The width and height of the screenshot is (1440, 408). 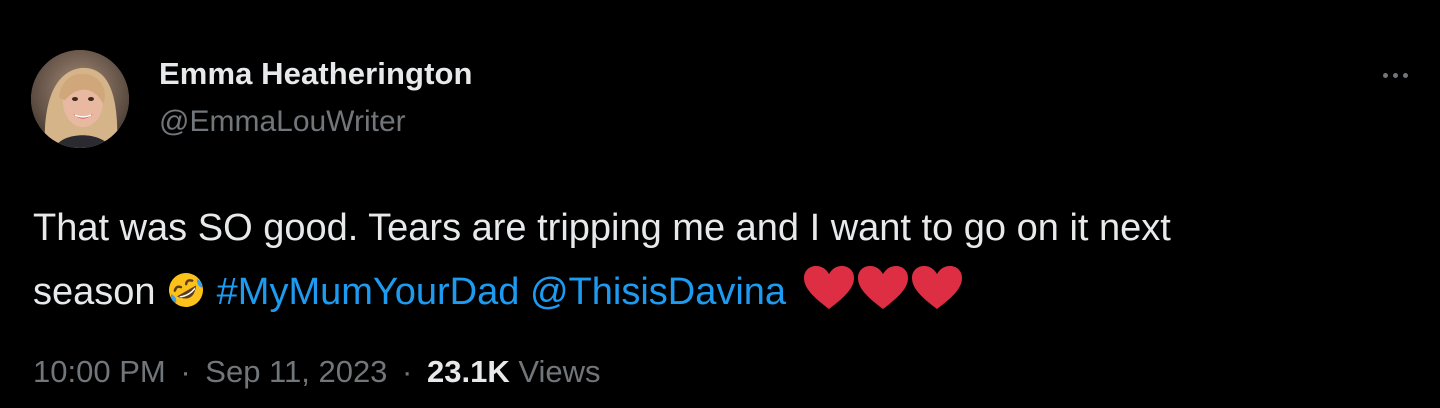 I want to click on hearts-group, so click(x=883, y=288).